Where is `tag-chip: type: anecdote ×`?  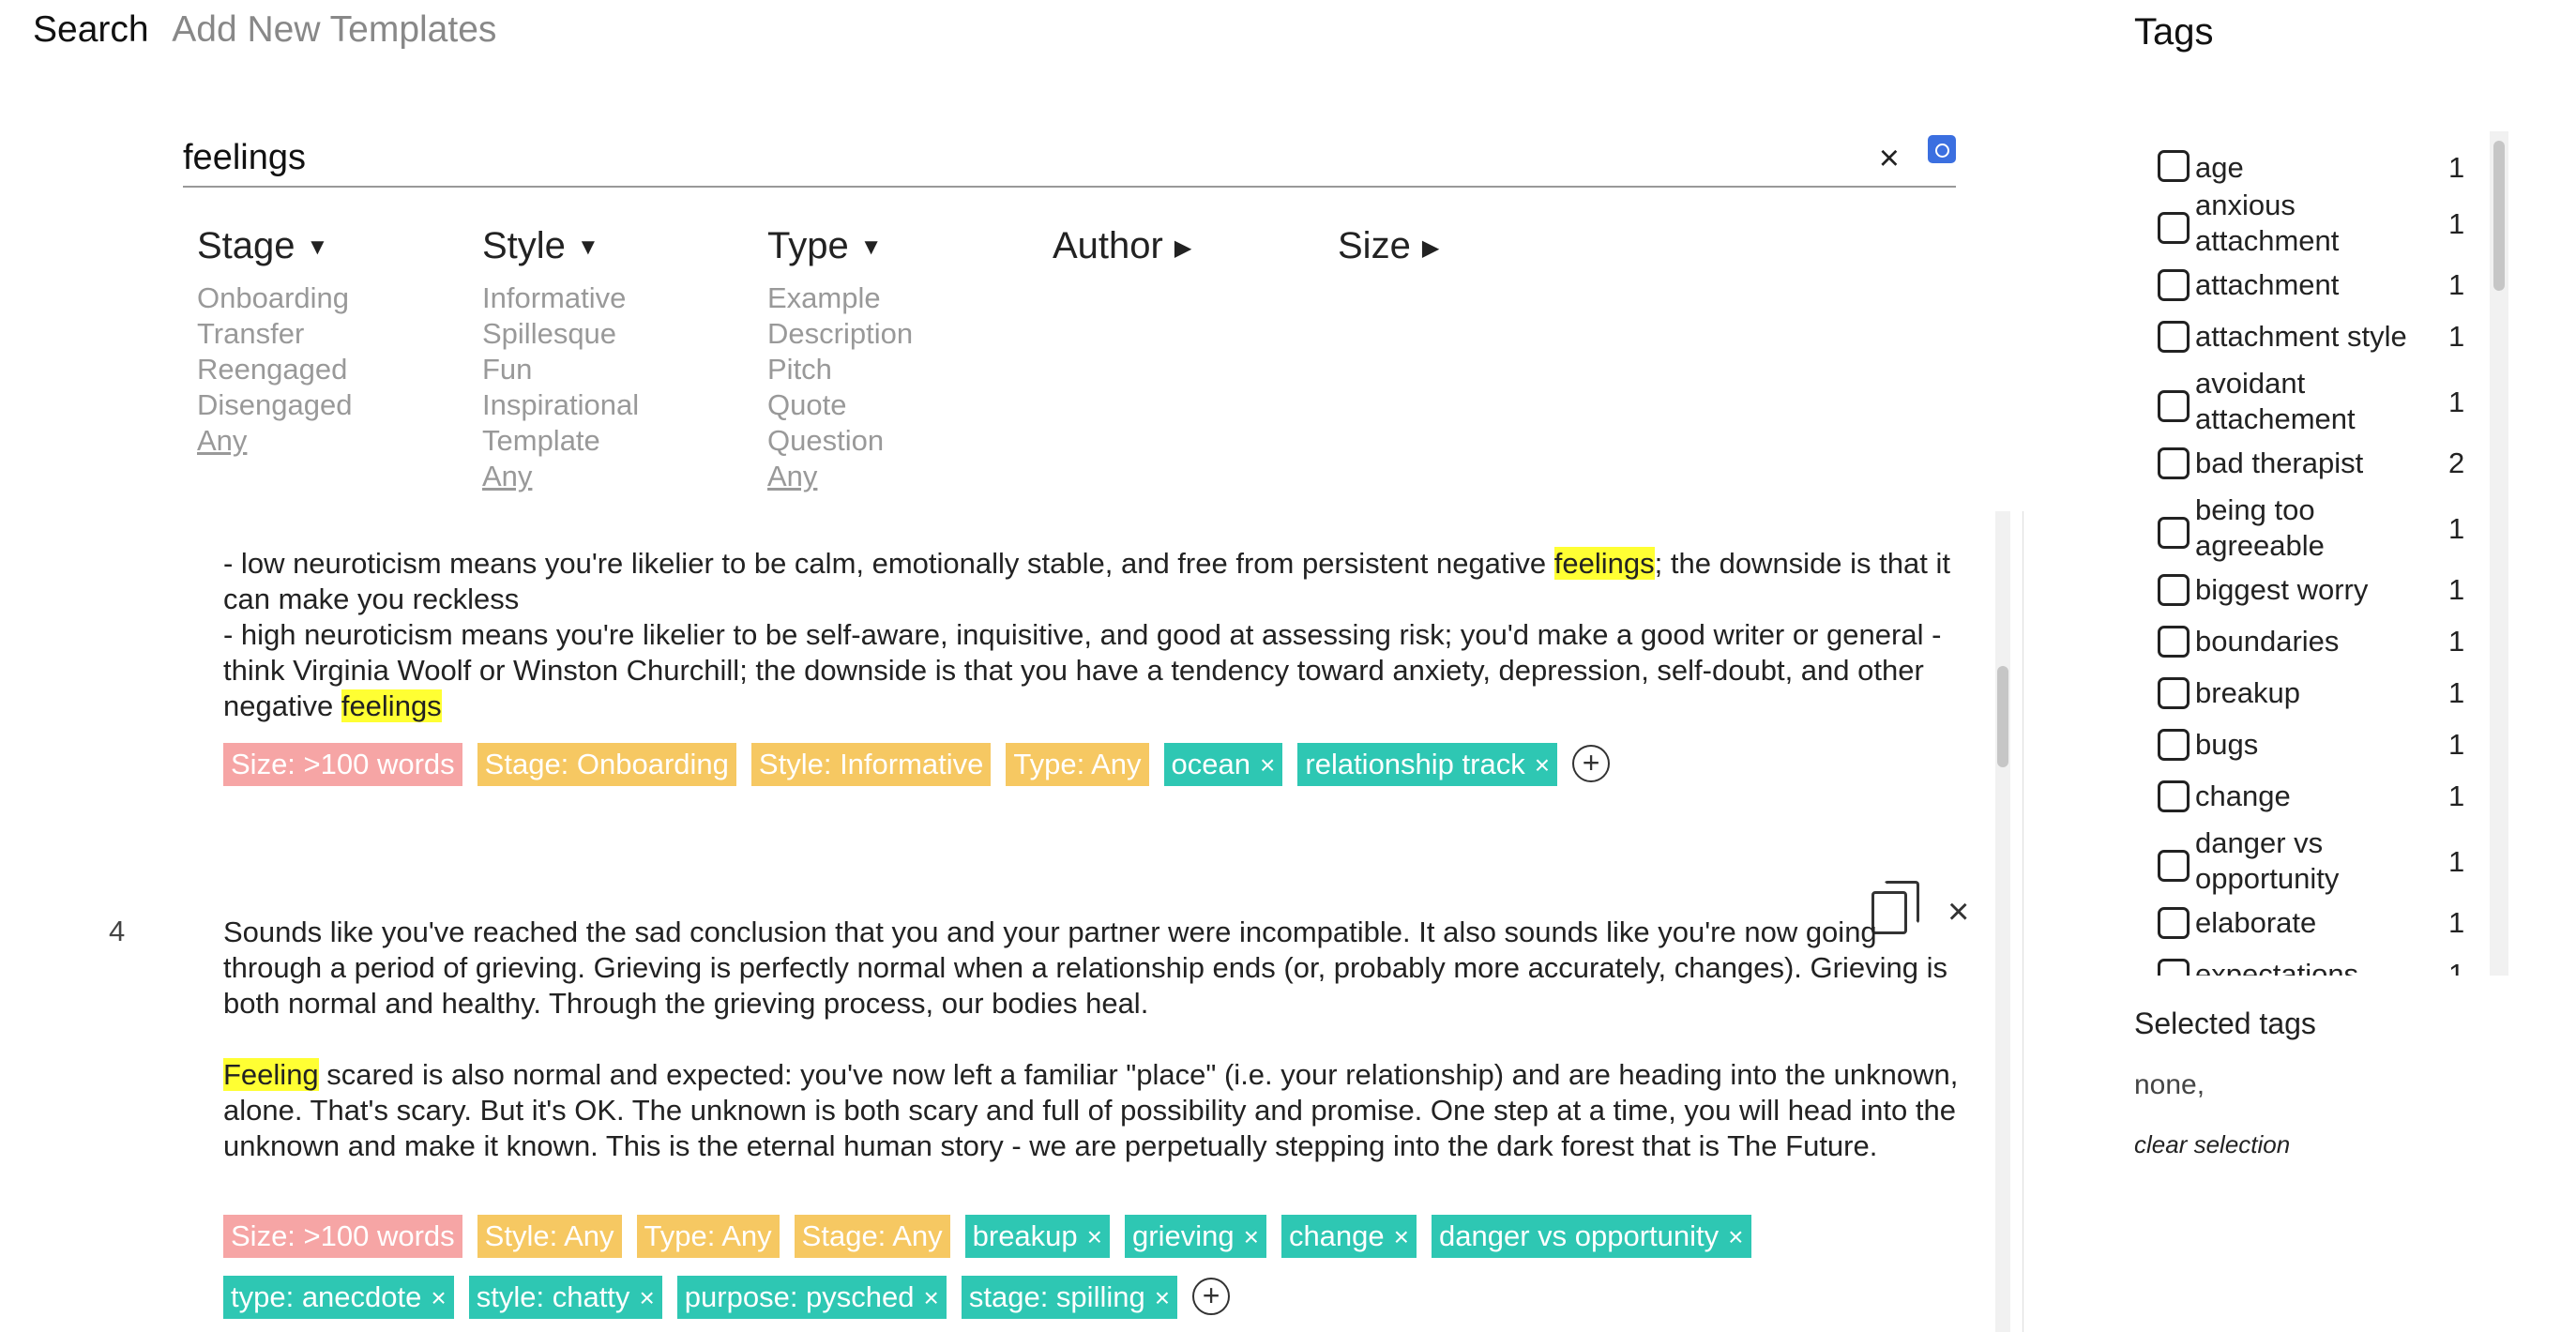 tag-chip: type: anecdote × is located at coordinates (338, 1297).